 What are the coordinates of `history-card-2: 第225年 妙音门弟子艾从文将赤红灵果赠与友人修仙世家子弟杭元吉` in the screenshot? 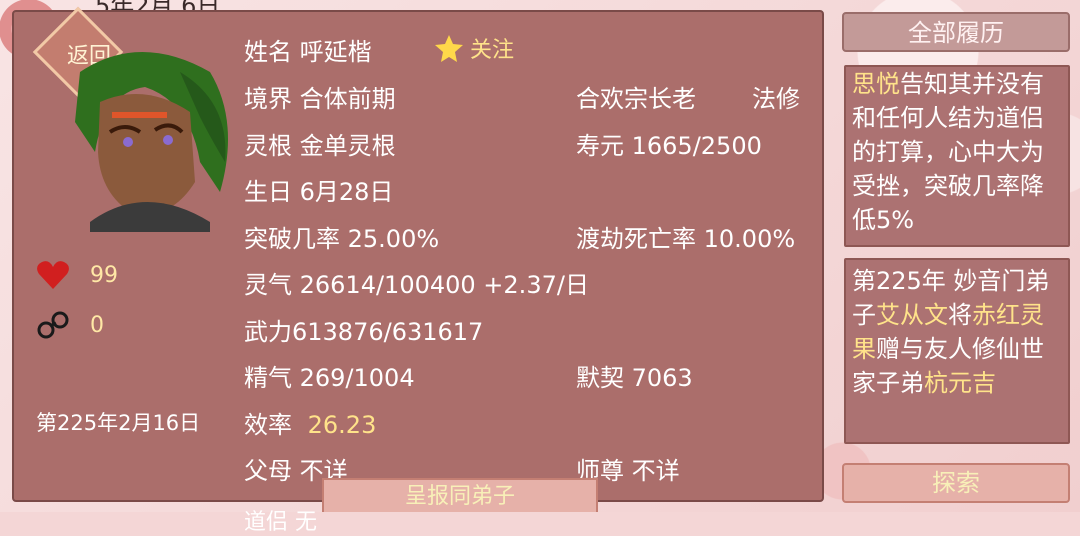 It's located at (957, 351).